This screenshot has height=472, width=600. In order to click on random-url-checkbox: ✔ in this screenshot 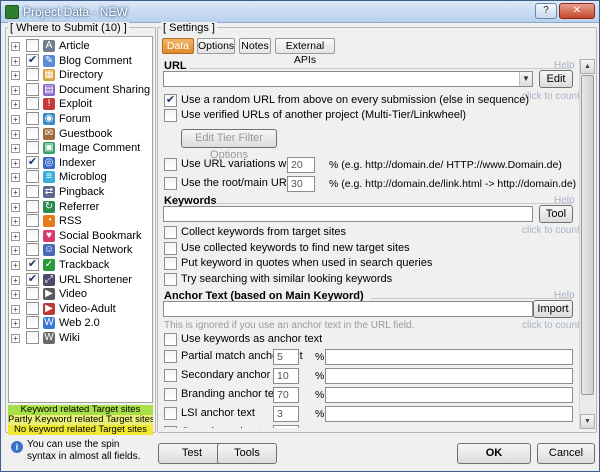, I will do `click(170, 100)`.